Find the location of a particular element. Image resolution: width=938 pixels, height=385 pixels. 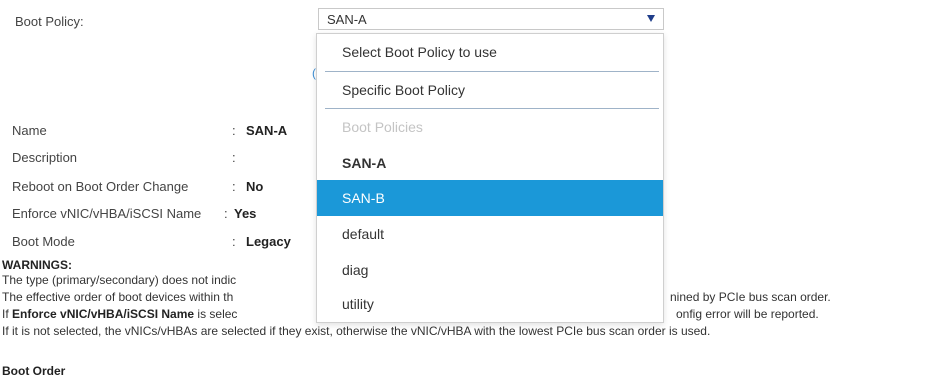

name-colon: : is located at coordinates (234, 130).